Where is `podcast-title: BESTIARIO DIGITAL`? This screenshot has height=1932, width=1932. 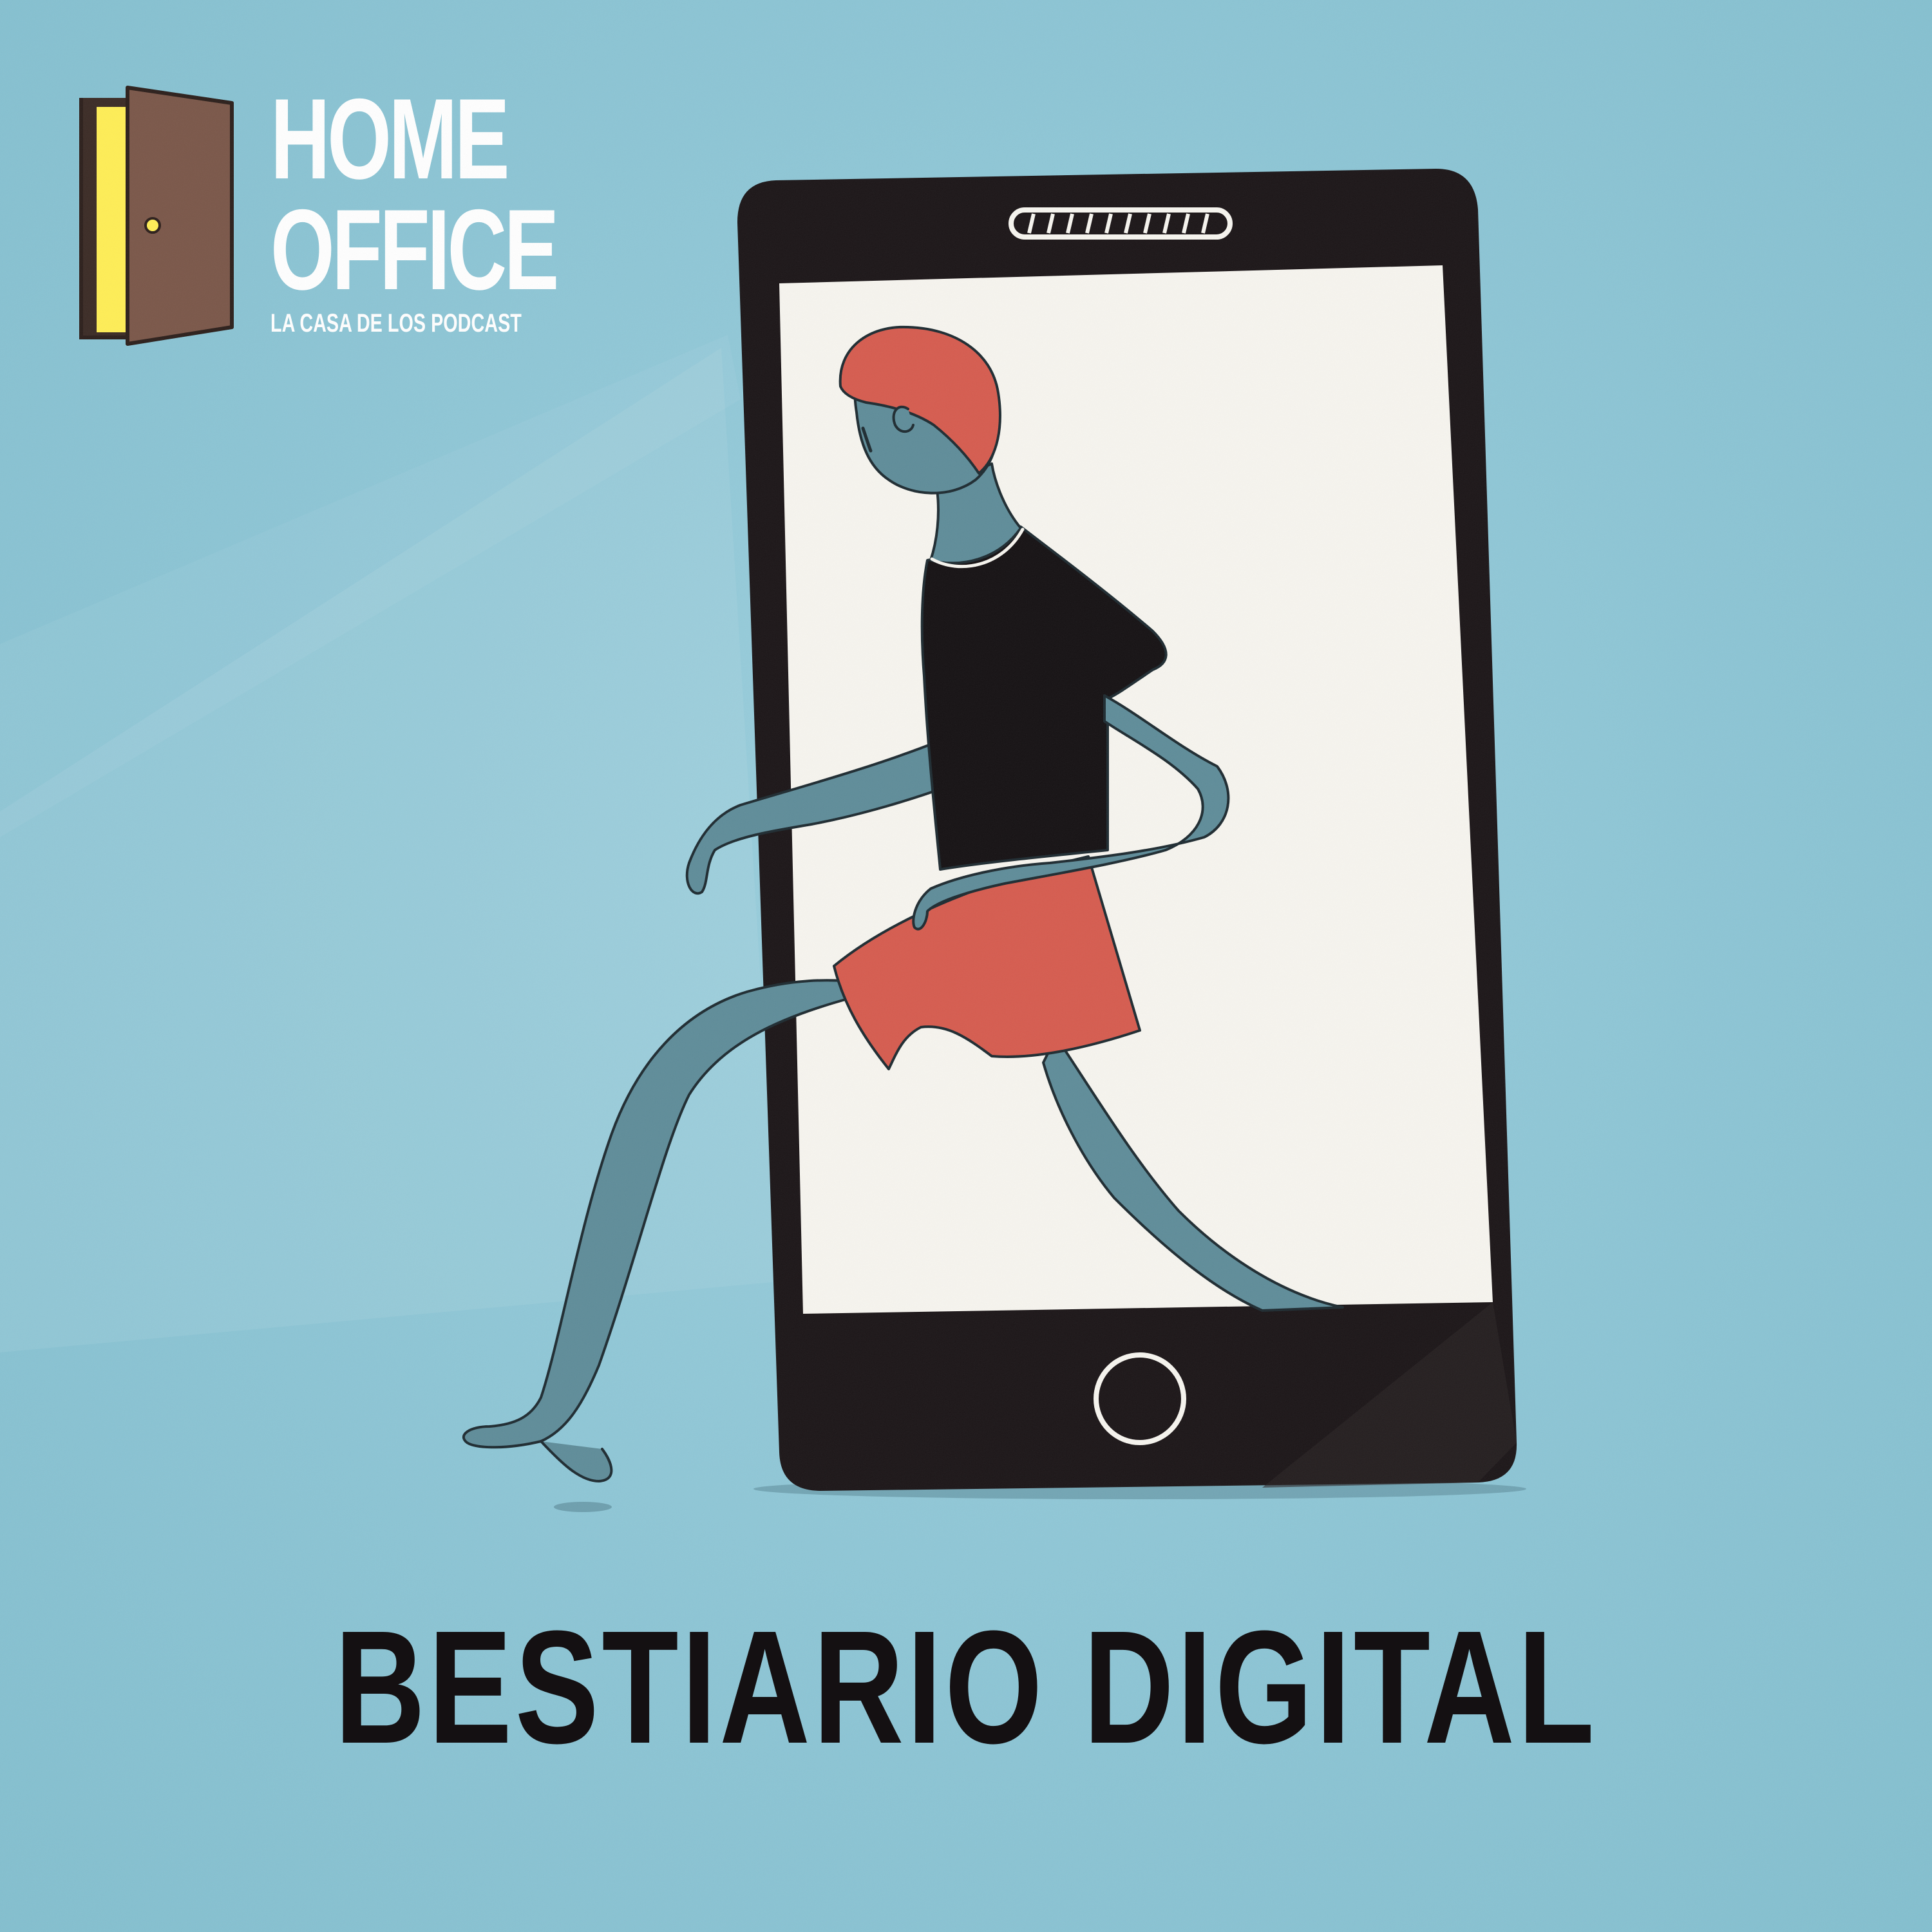 podcast-title: BESTIARIO DIGITAL is located at coordinates (966, 1687).